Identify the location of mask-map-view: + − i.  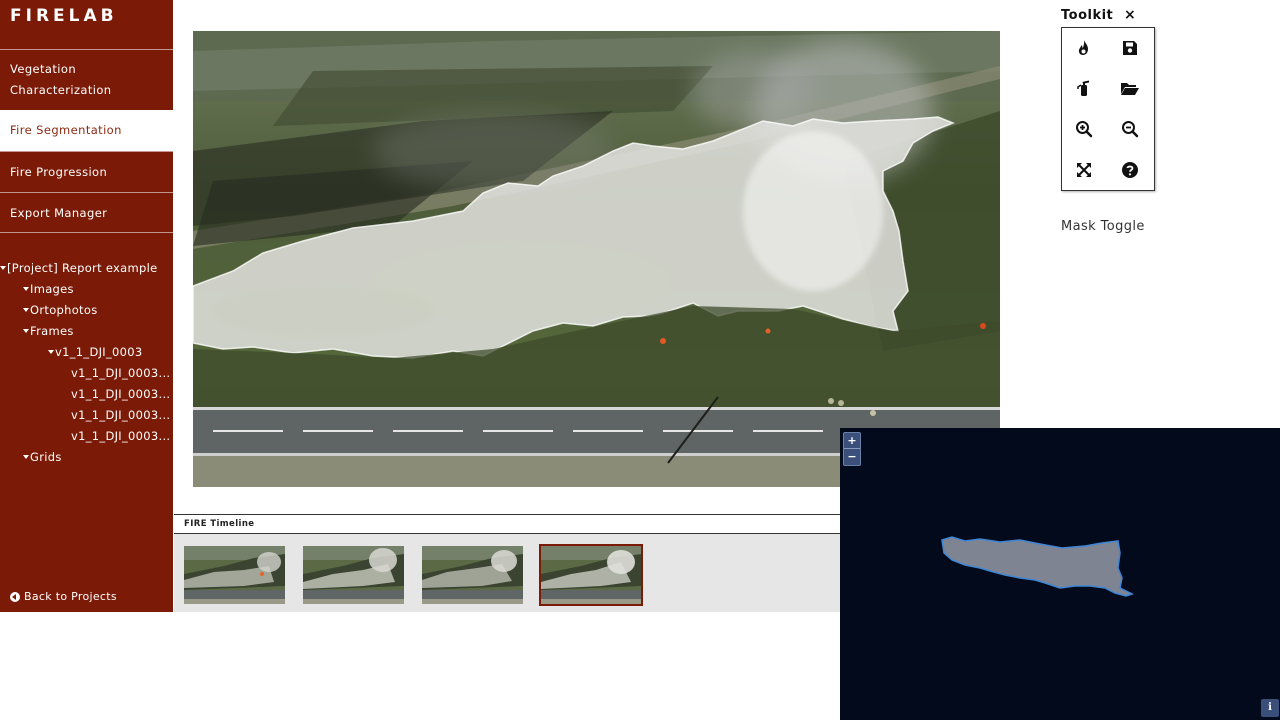
(1060, 574).